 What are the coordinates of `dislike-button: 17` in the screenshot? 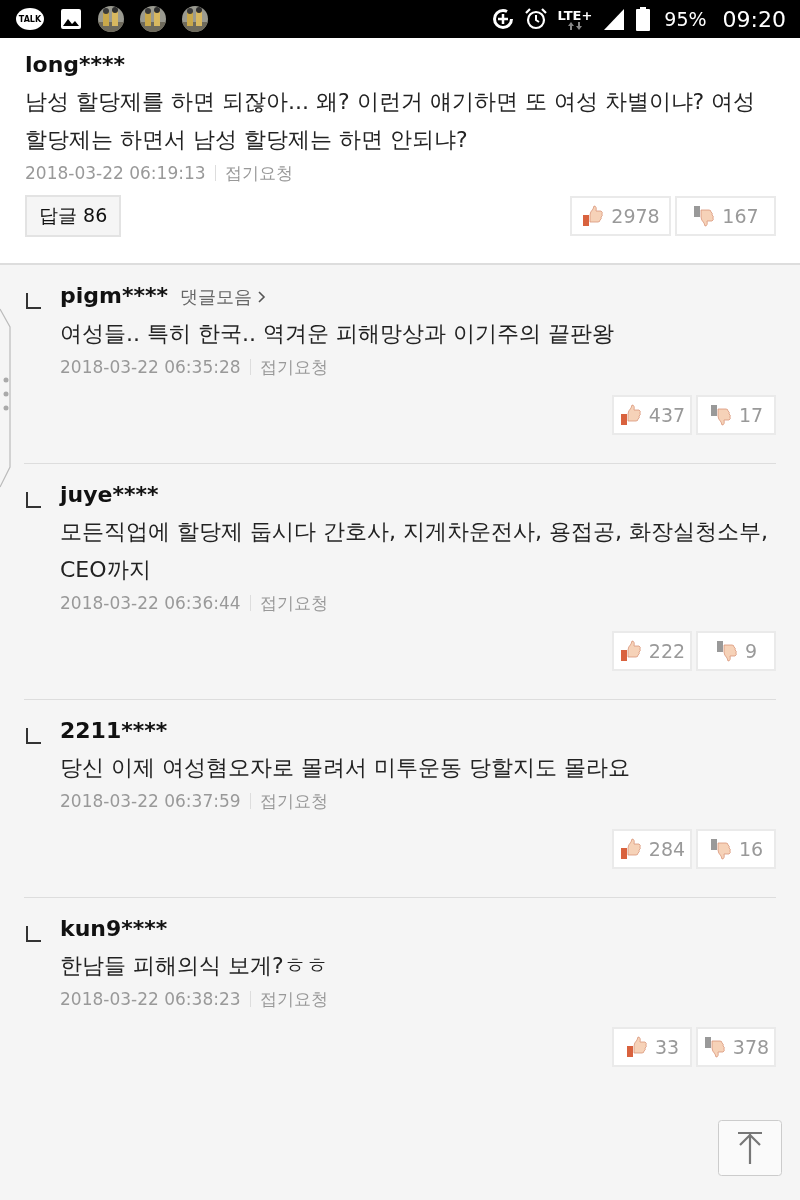 It's located at (736, 415).